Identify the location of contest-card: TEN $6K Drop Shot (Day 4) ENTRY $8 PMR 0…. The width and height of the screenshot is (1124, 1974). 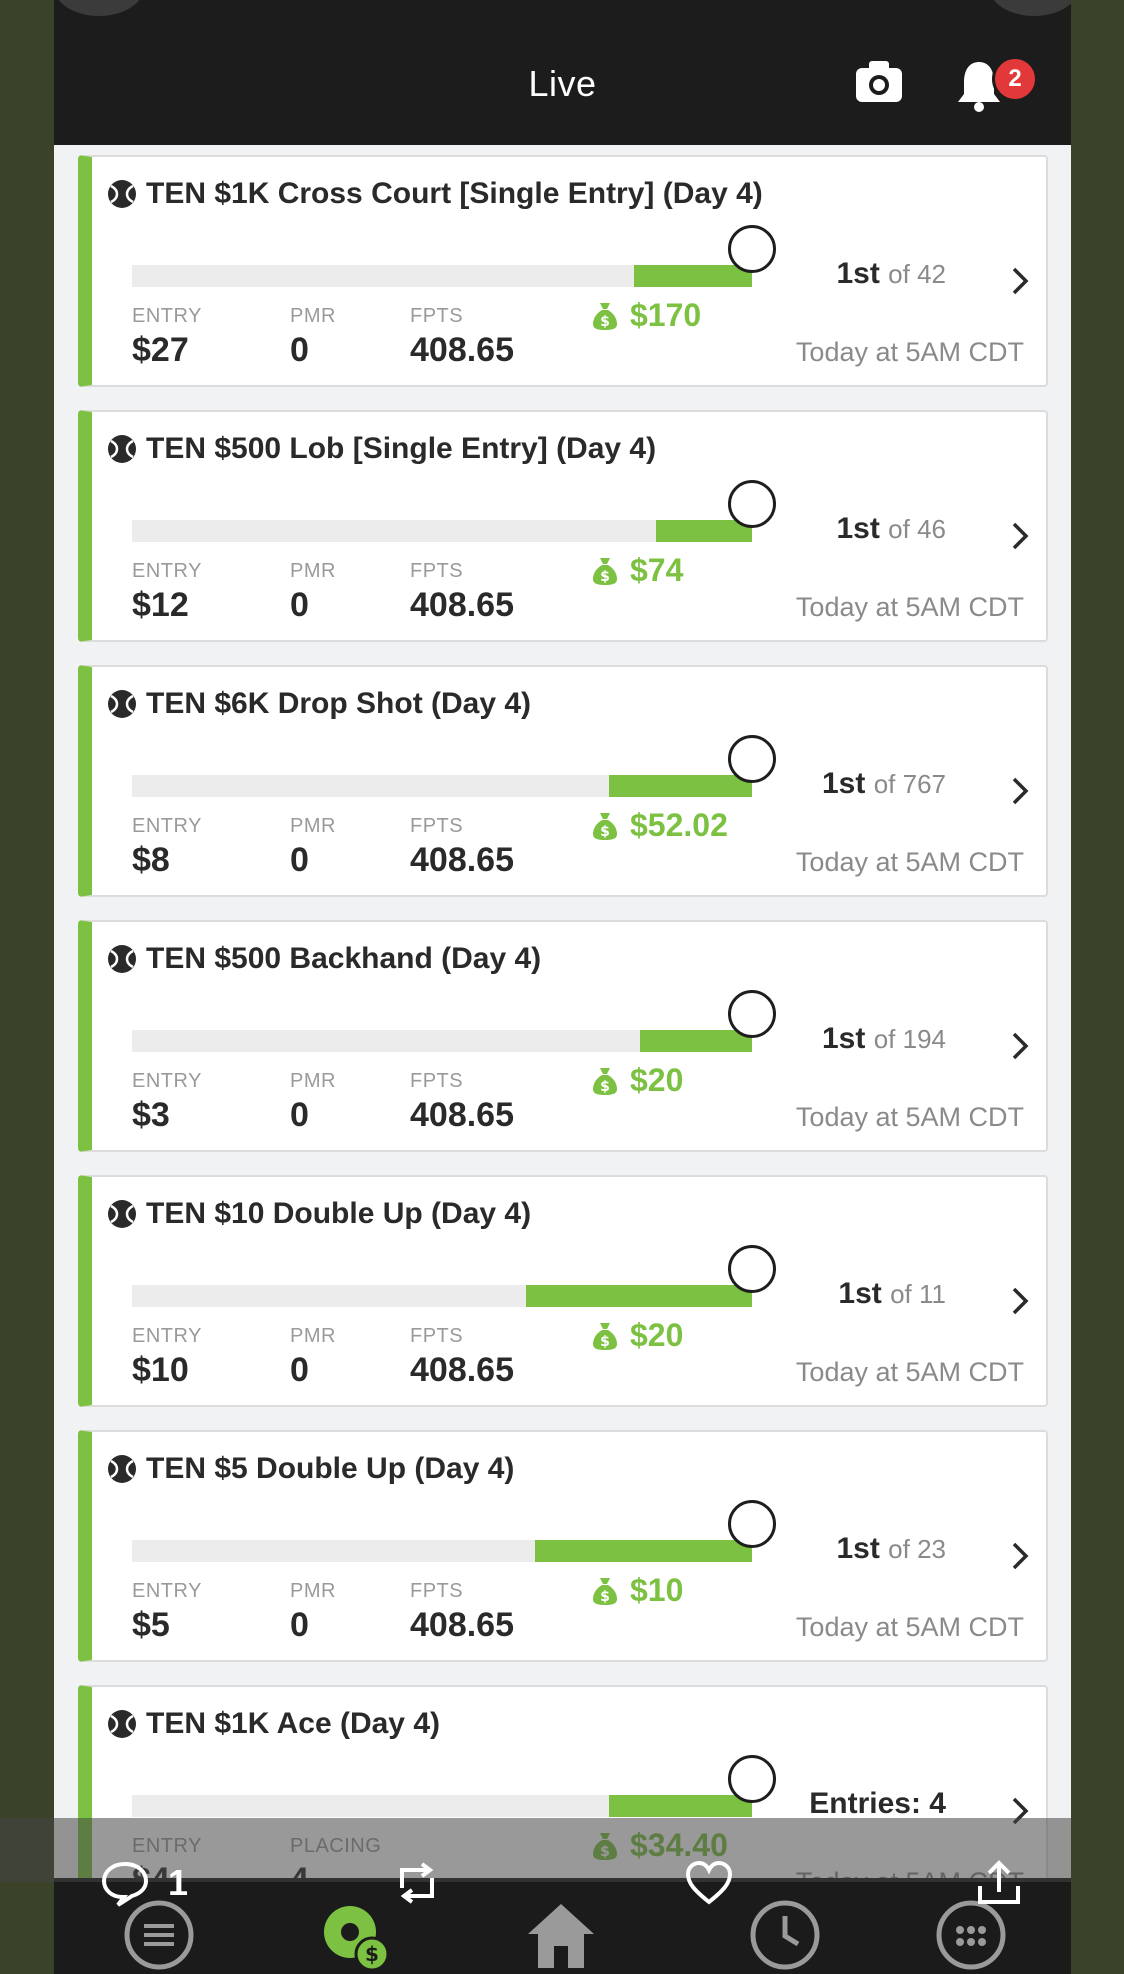
(563, 781).